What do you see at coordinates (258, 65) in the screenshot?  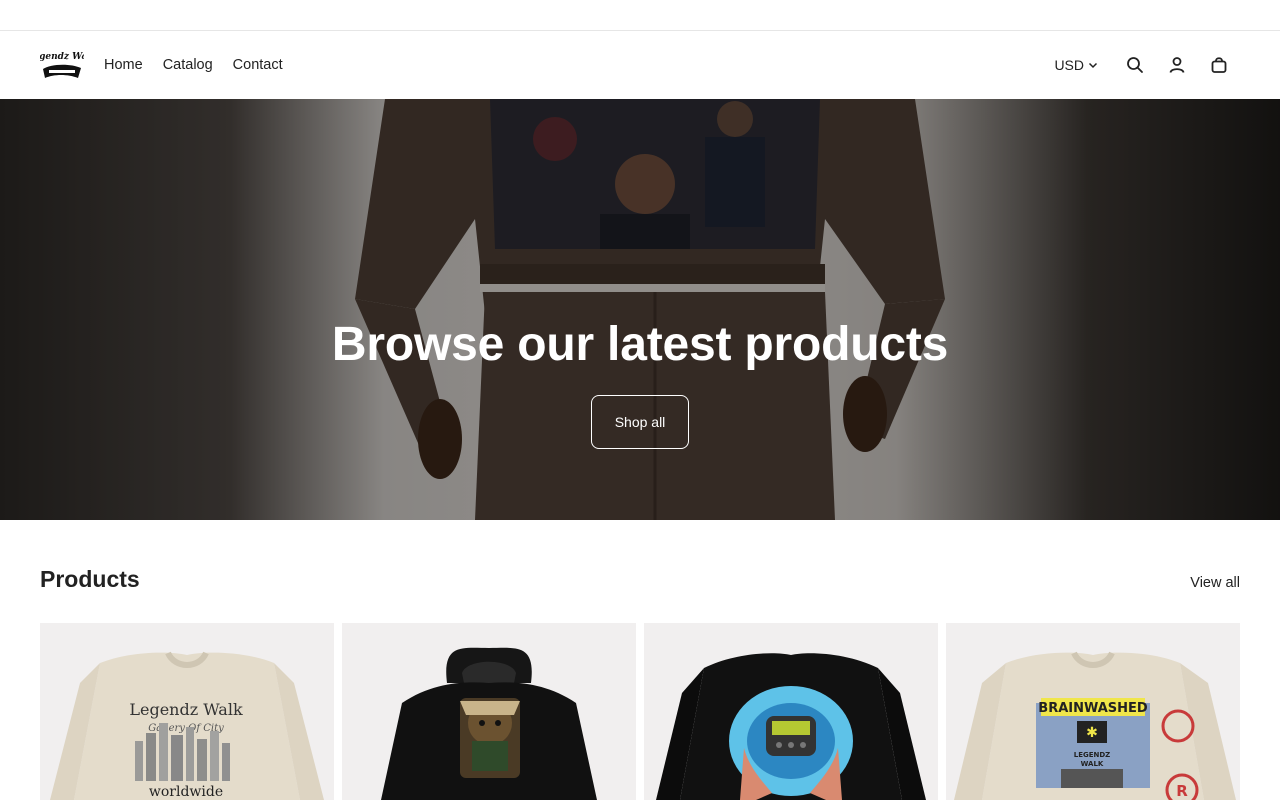 I see `nav-contact: Contact` at bounding box center [258, 65].